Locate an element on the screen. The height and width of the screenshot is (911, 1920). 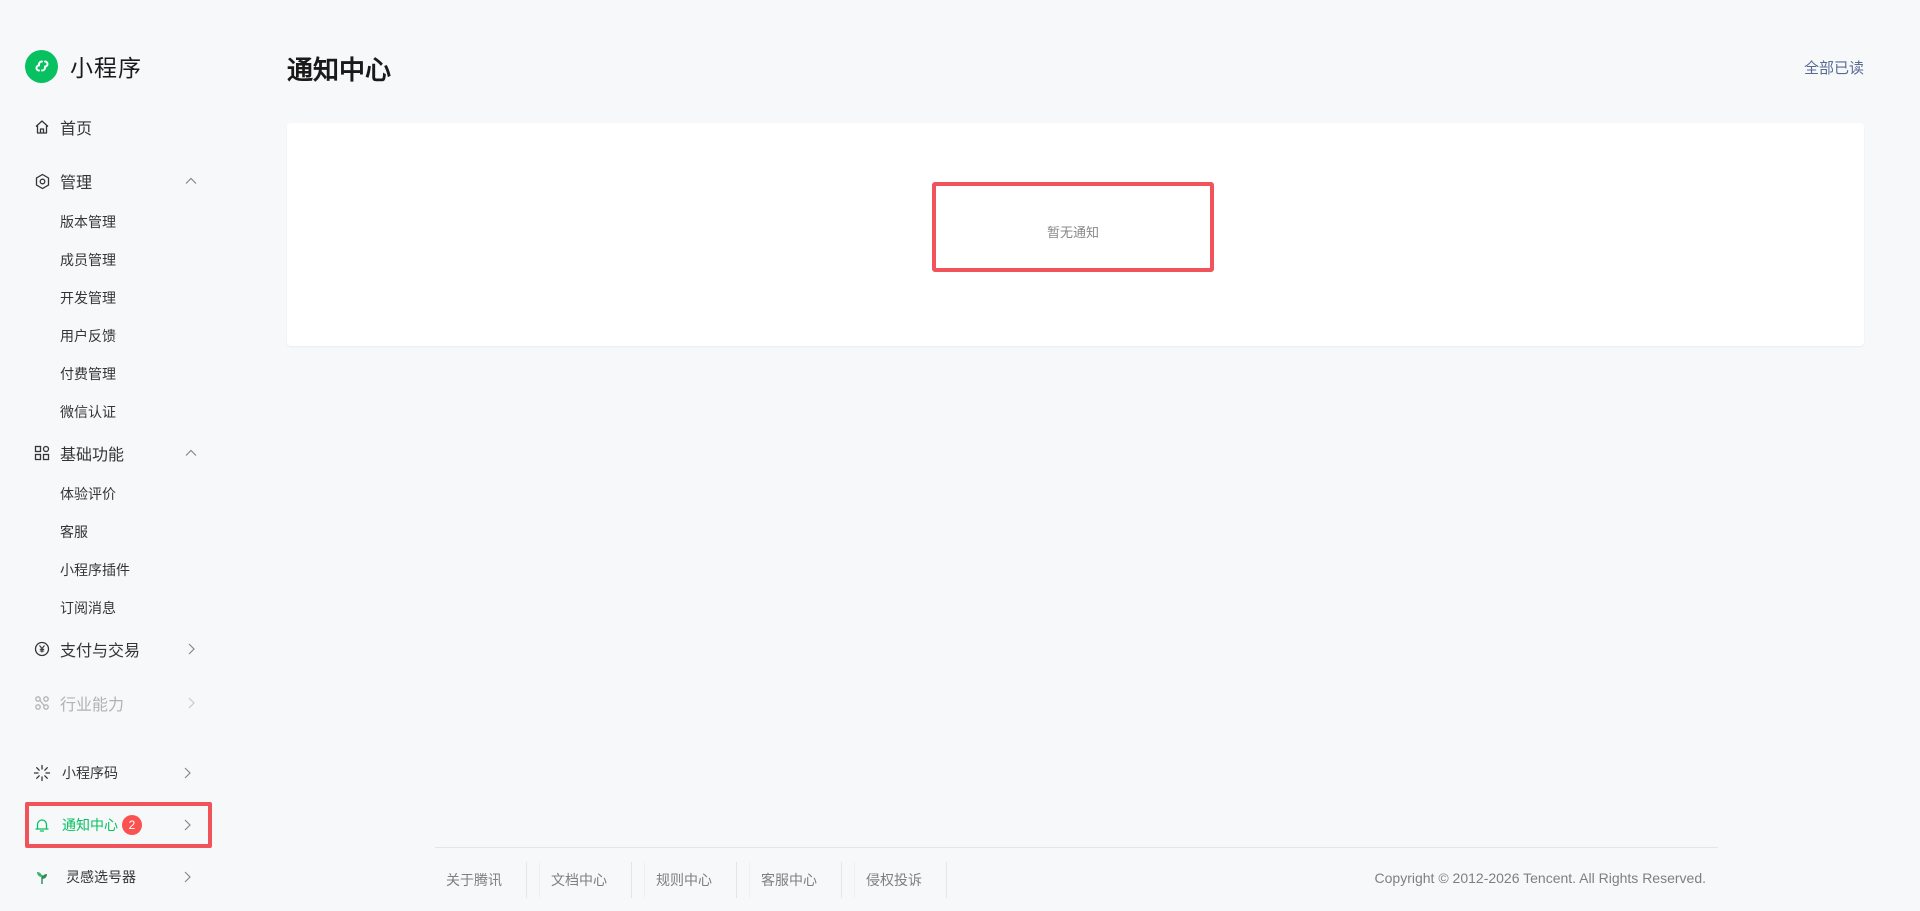
sidebar-item-label: 行业能力 is located at coordinates (92, 705).